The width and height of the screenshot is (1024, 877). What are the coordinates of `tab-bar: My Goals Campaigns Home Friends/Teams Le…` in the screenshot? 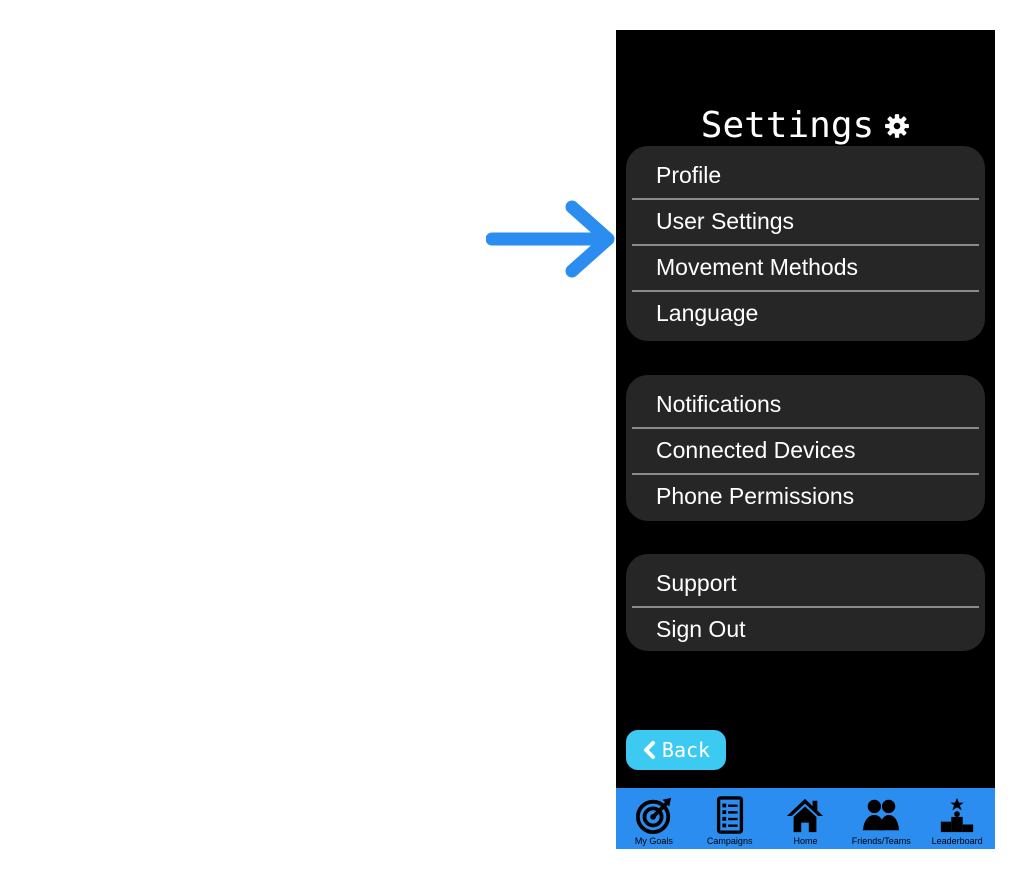 It's located at (805, 818).